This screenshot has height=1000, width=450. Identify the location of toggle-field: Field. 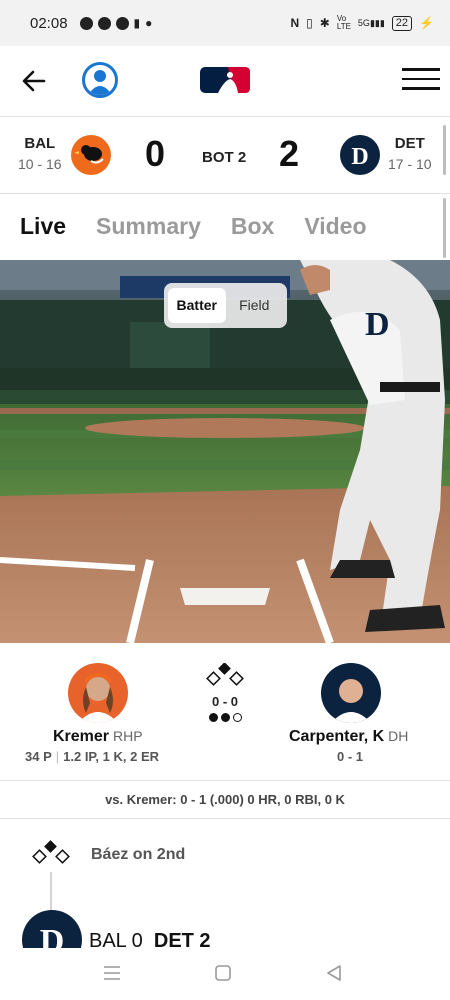
(255, 305).